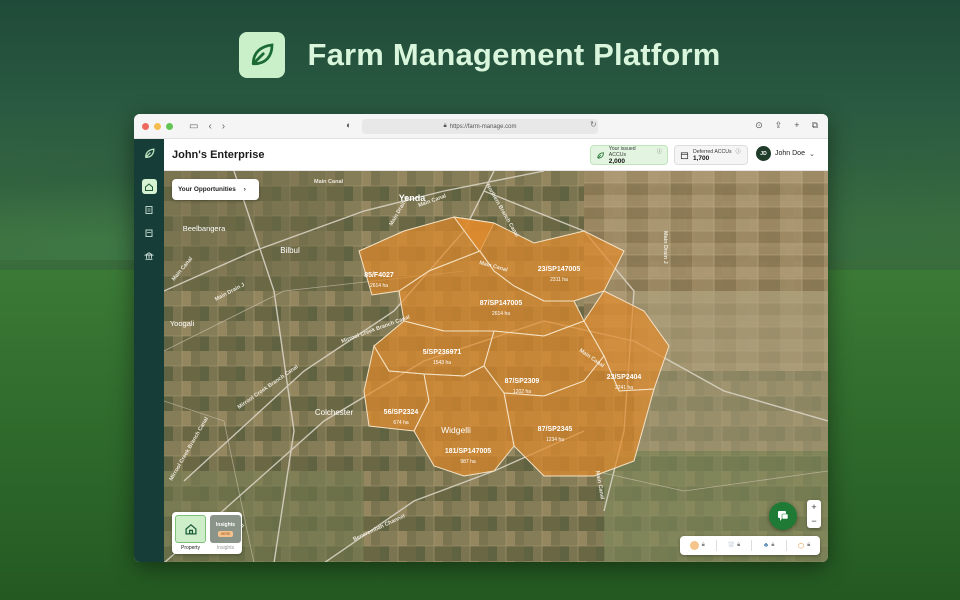  I want to click on share-icon: ⇪, so click(779, 125).